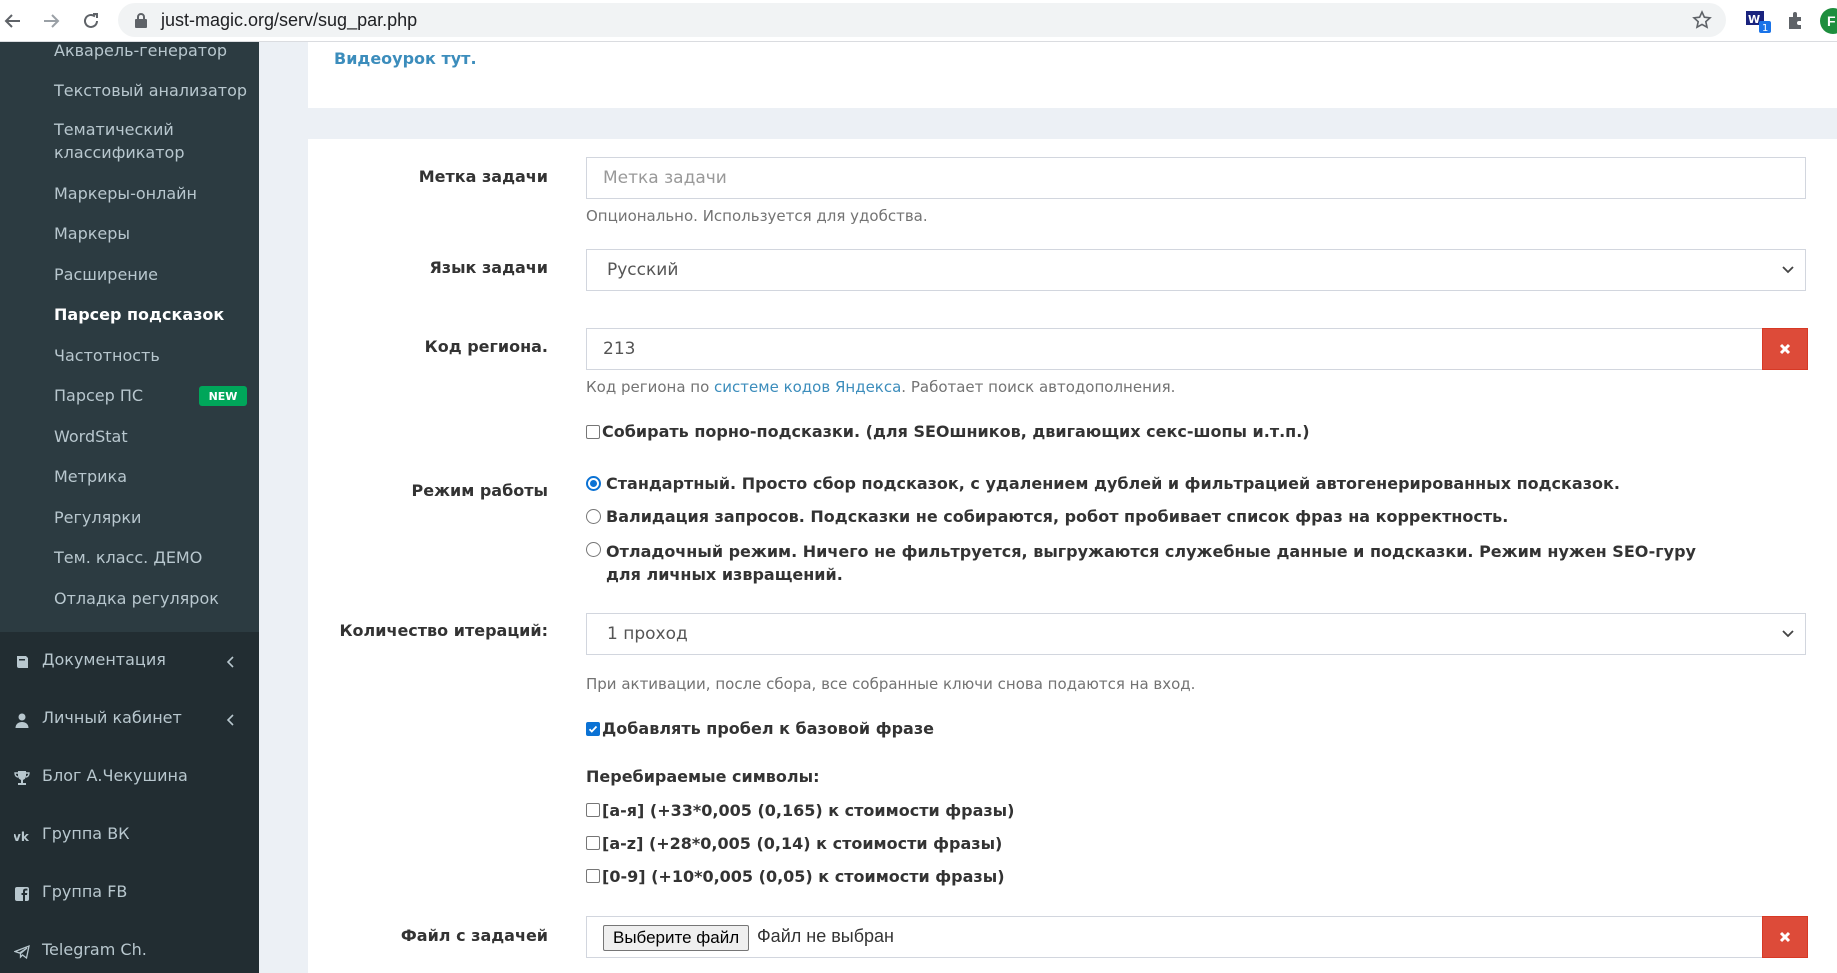  What do you see at coordinates (98, 395) in the screenshot?
I see `sidebar-item-serp-parser: Парсер ПС` at bounding box center [98, 395].